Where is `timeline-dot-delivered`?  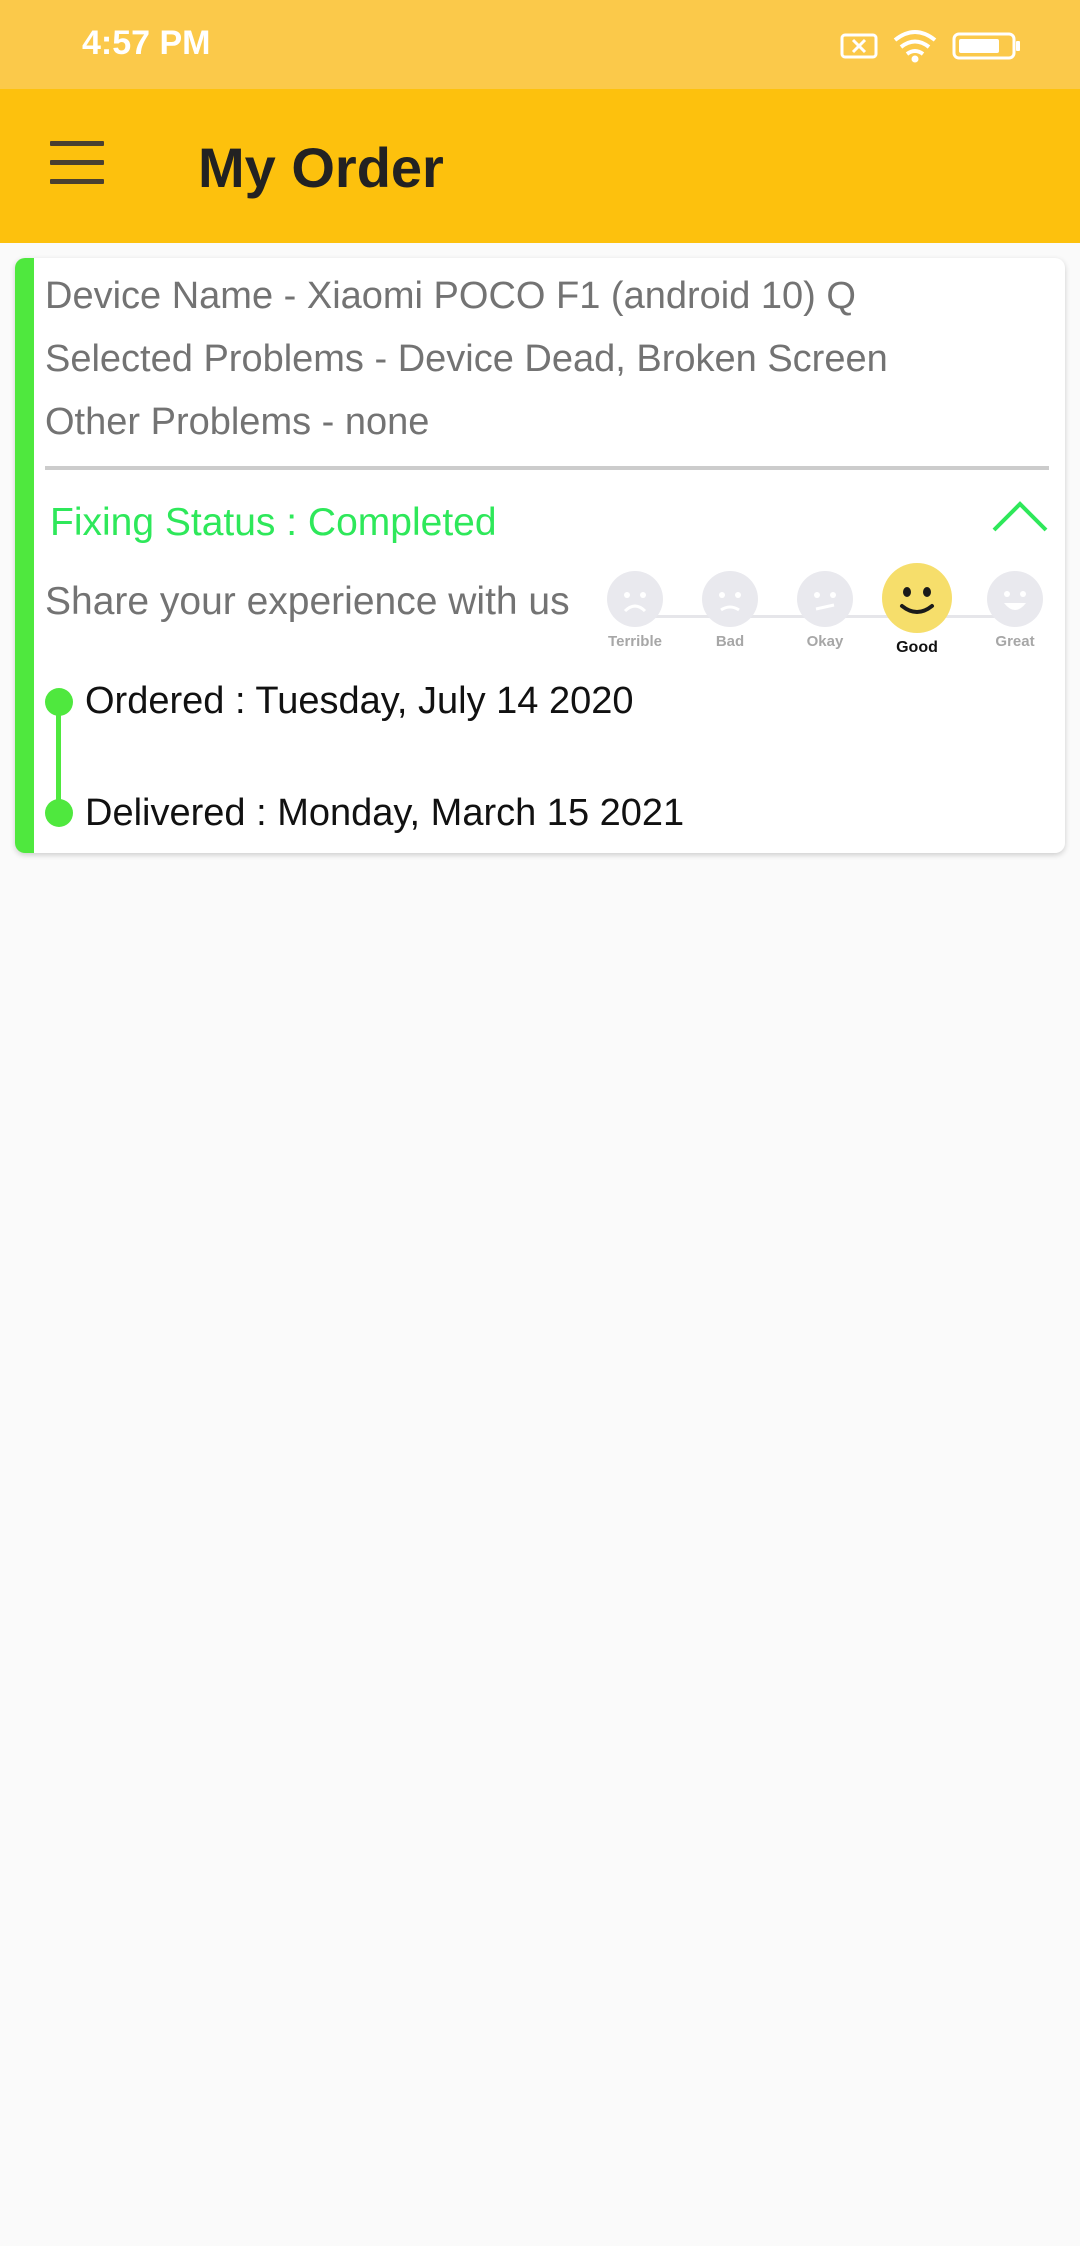 timeline-dot-delivered is located at coordinates (59, 813).